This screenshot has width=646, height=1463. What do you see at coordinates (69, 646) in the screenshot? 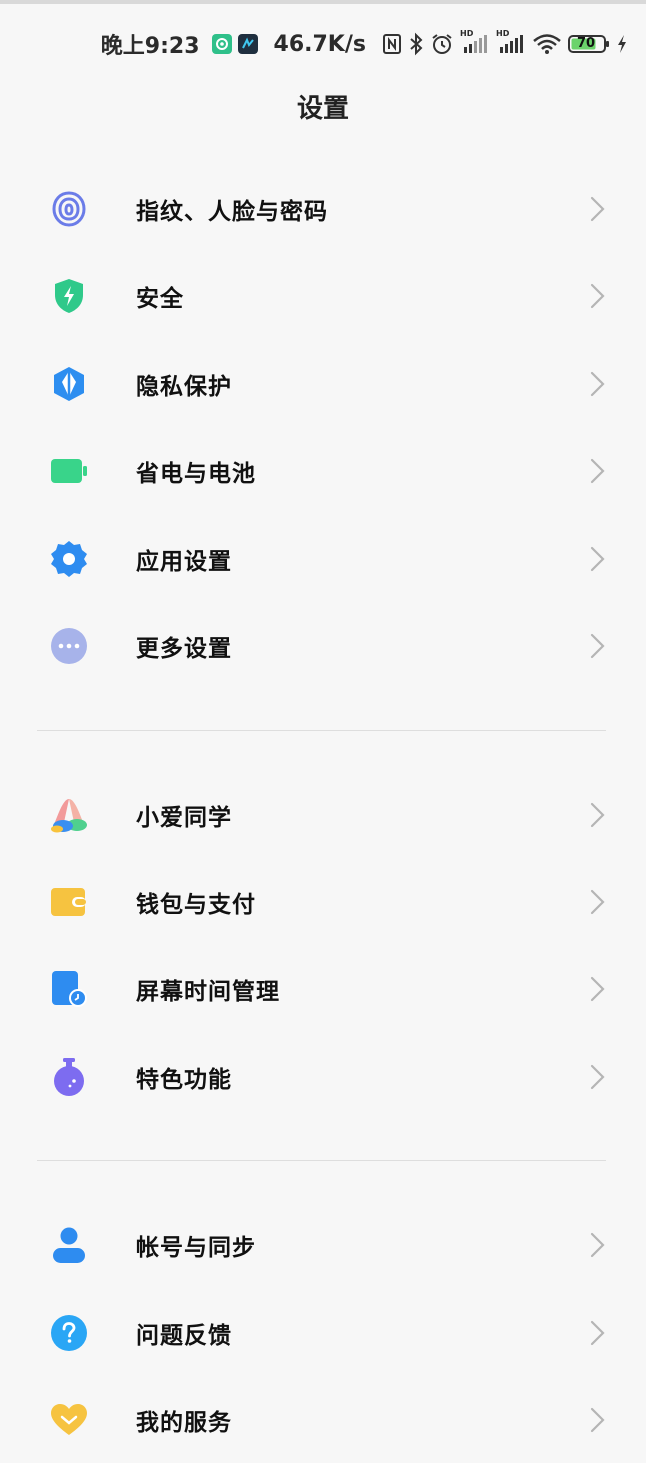
I see `more-icon` at bounding box center [69, 646].